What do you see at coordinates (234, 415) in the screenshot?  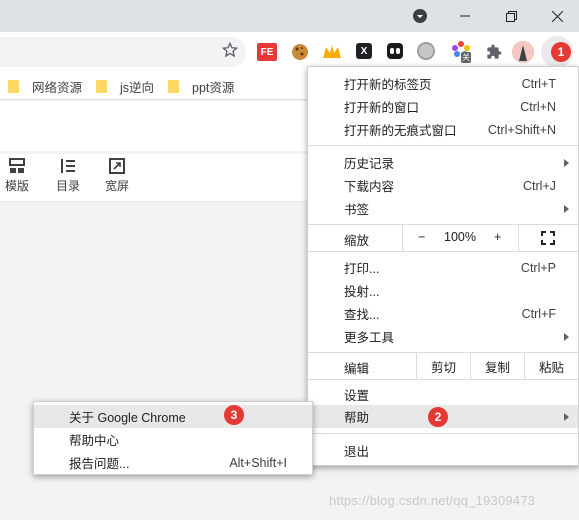 I see `step-badge-3: 3` at bounding box center [234, 415].